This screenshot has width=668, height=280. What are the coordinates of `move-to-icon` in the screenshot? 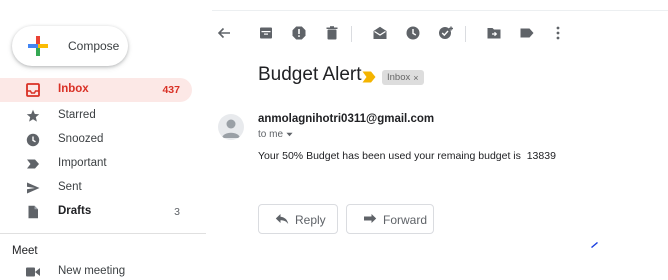 It's located at (494, 33).